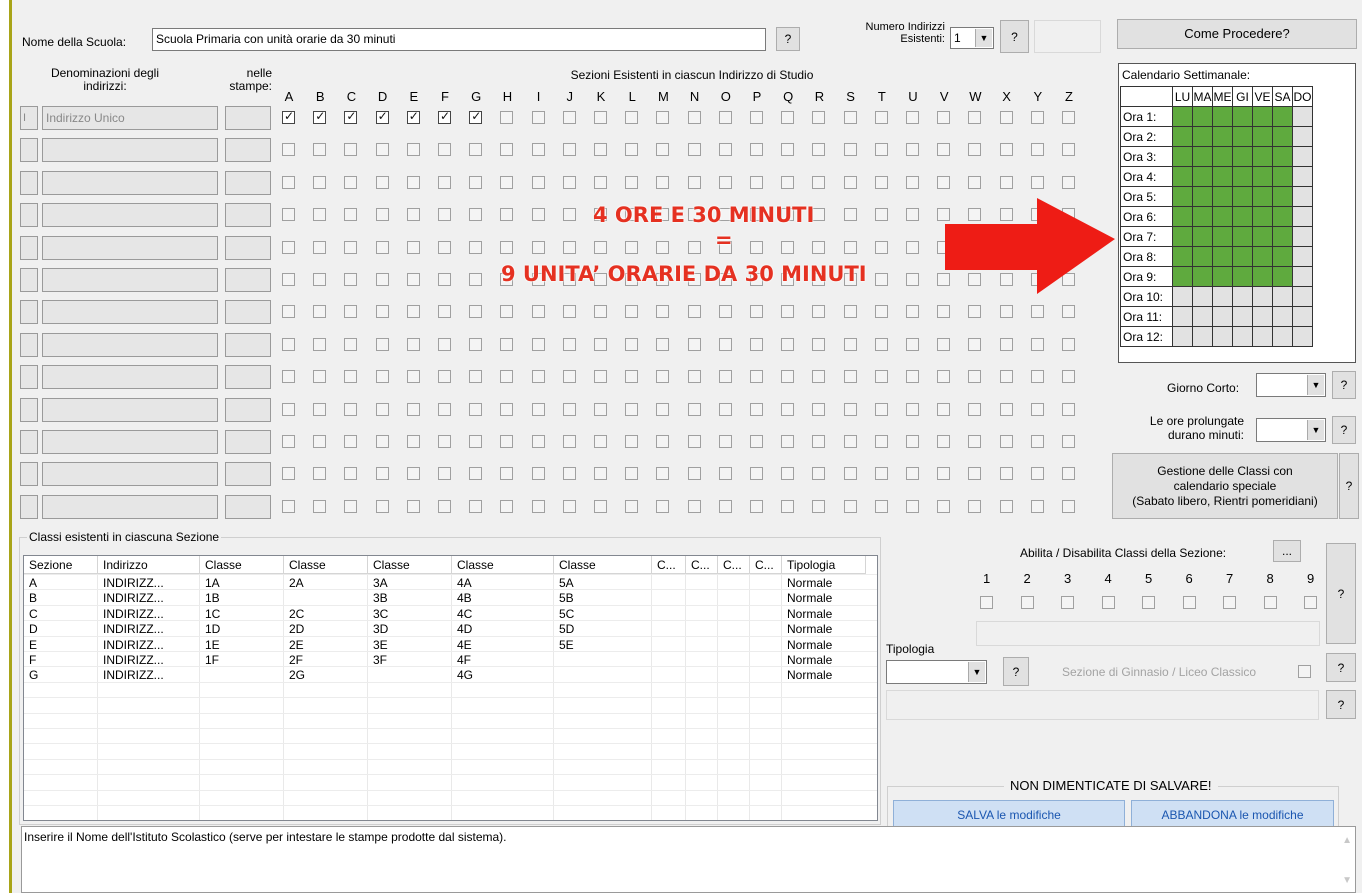  Describe the element at coordinates (503, 629) in the screenshot. I see `table-cell: 4D` at that location.